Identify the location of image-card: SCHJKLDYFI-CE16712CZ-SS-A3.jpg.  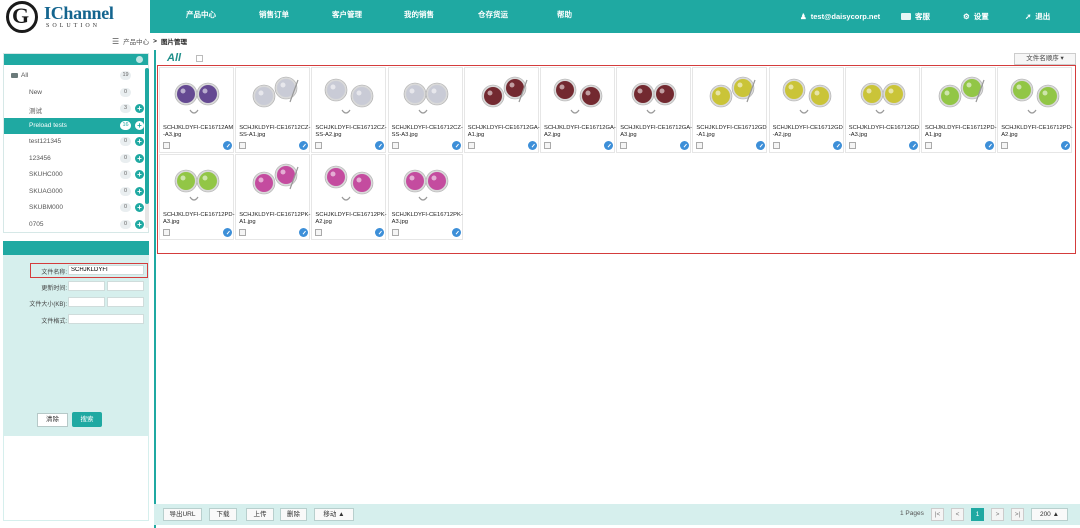
(425, 110).